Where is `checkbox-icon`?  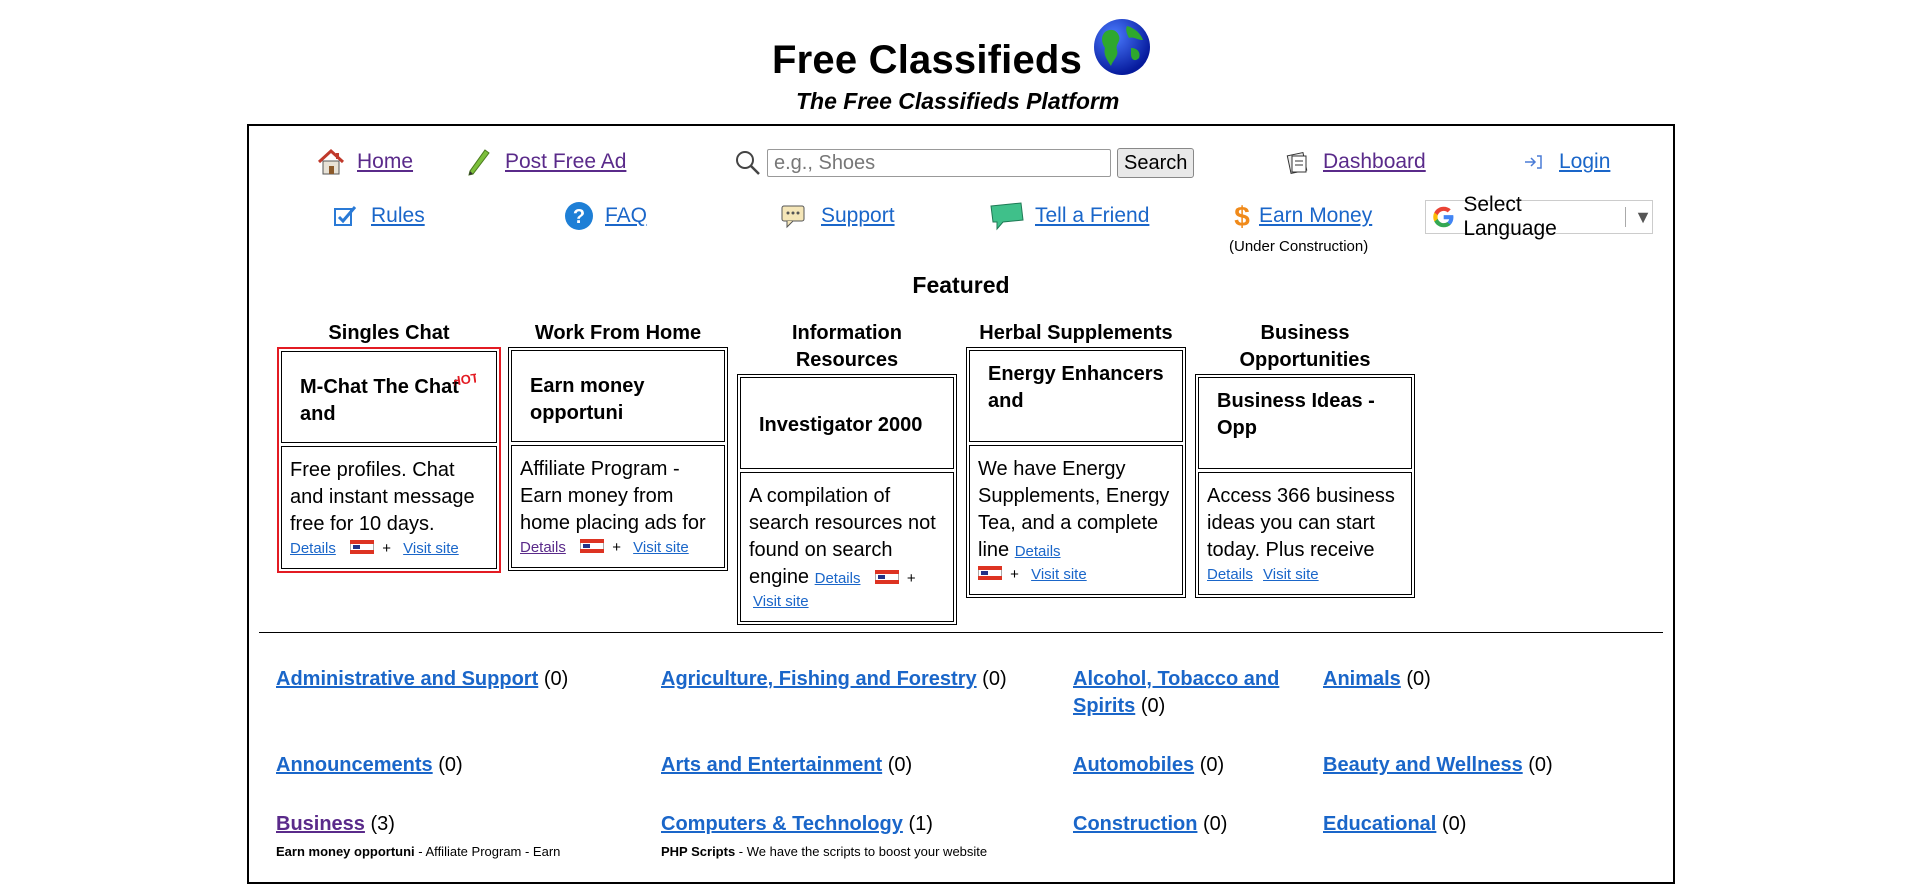
checkbox-icon is located at coordinates (345, 216).